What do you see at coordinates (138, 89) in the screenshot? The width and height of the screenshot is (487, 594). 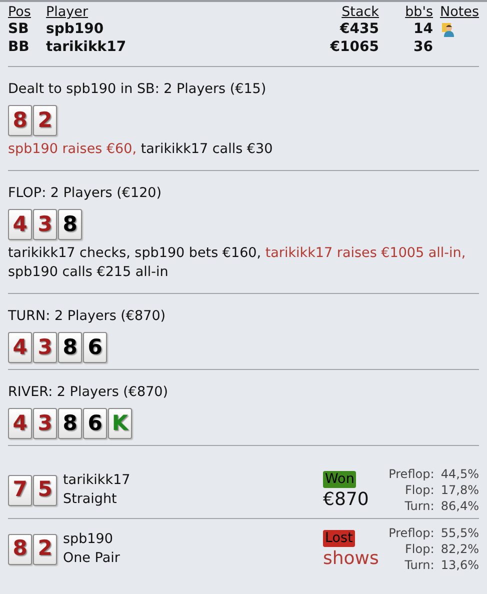 I see `street-heading: Dealt to spb190 in SB: 2 Players (€15)` at bounding box center [138, 89].